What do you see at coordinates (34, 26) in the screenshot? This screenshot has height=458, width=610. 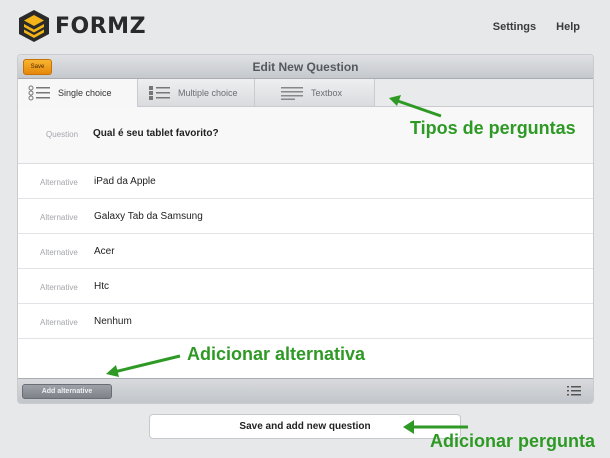 I see `logo-icon` at bounding box center [34, 26].